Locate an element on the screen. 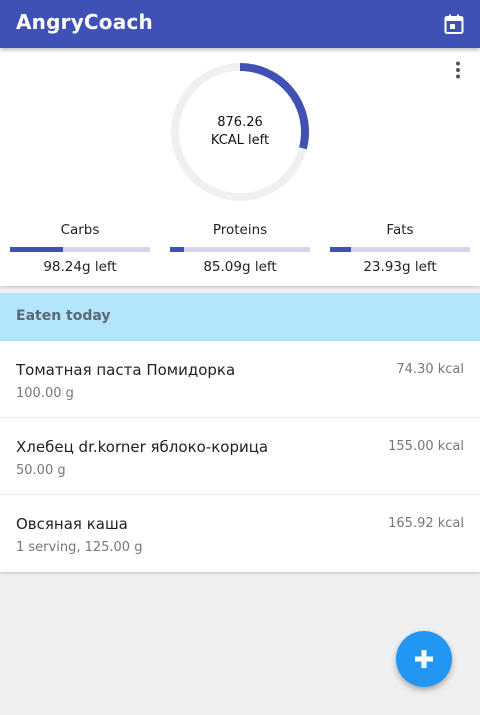  app-bar: AngryCoach is located at coordinates (240, 24).